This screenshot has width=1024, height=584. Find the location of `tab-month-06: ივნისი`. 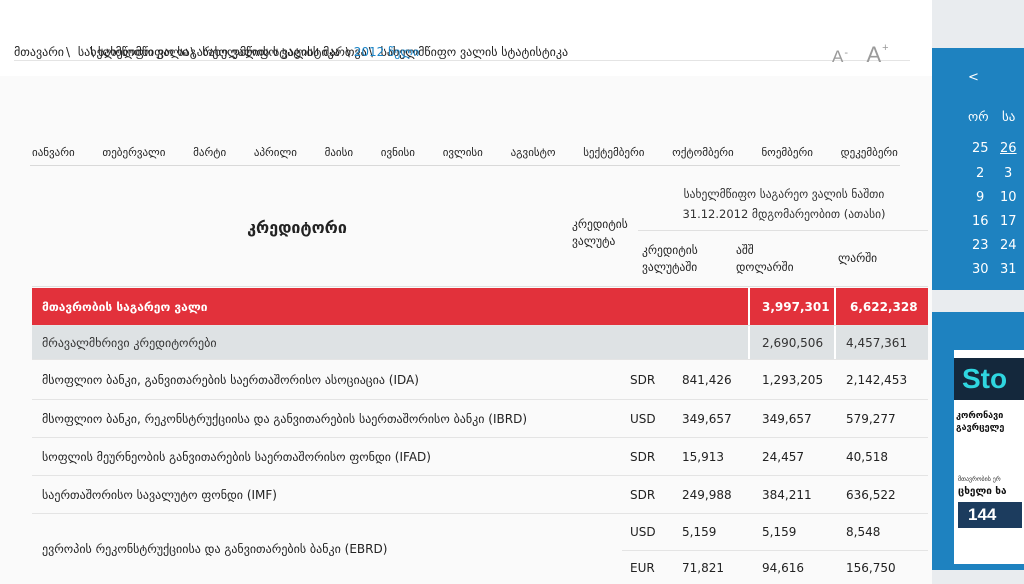

tab-month-06: ივნისი is located at coordinates (398, 155).